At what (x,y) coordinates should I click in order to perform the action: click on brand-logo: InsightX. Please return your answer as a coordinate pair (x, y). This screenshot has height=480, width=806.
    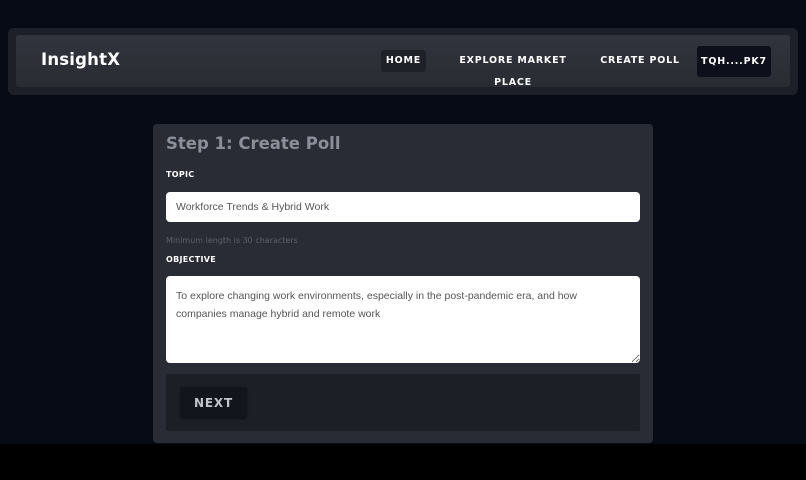
    Looking at the image, I should click on (80, 59).